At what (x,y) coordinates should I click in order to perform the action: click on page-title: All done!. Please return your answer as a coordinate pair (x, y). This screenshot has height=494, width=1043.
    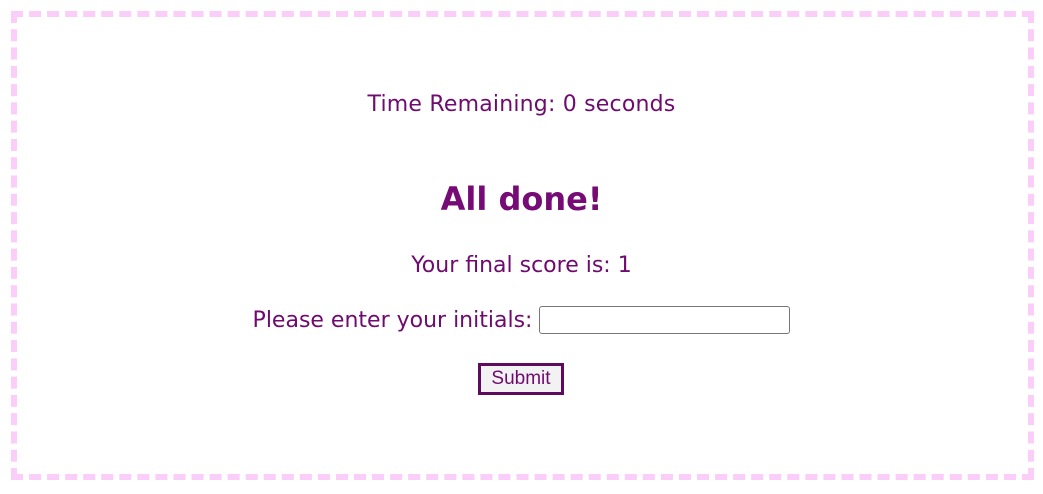
    Looking at the image, I should click on (521, 199).